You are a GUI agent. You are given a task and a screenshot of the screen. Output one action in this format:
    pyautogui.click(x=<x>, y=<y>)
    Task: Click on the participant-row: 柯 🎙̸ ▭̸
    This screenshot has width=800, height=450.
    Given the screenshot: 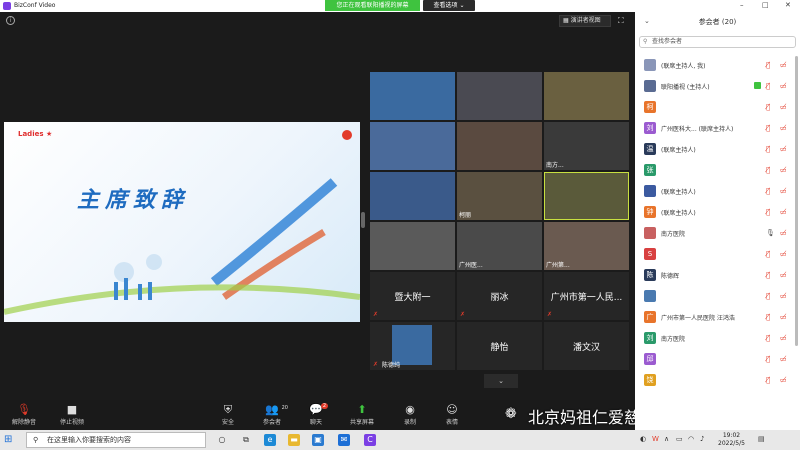 What is the action you would take?
    pyautogui.click(x=717, y=107)
    